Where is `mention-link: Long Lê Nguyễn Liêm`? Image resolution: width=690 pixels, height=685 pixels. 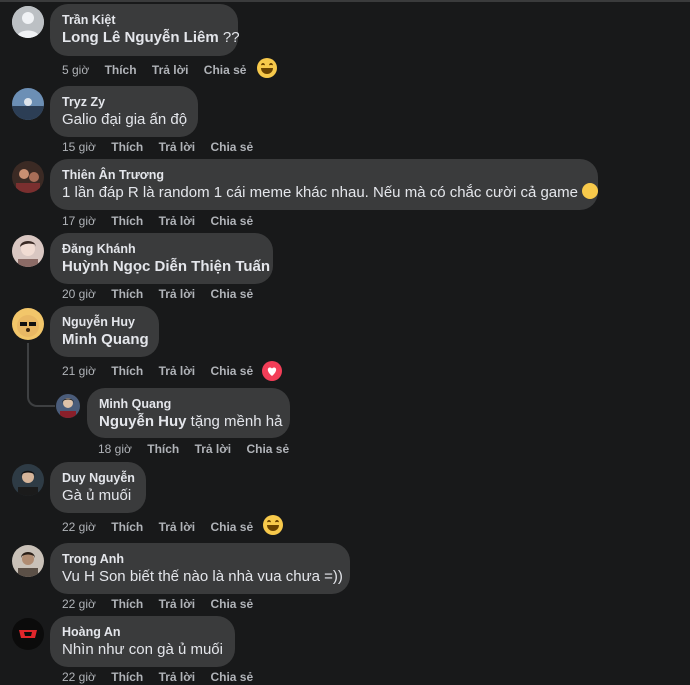 mention-link: Long Lê Nguyễn Liêm is located at coordinates (140, 37).